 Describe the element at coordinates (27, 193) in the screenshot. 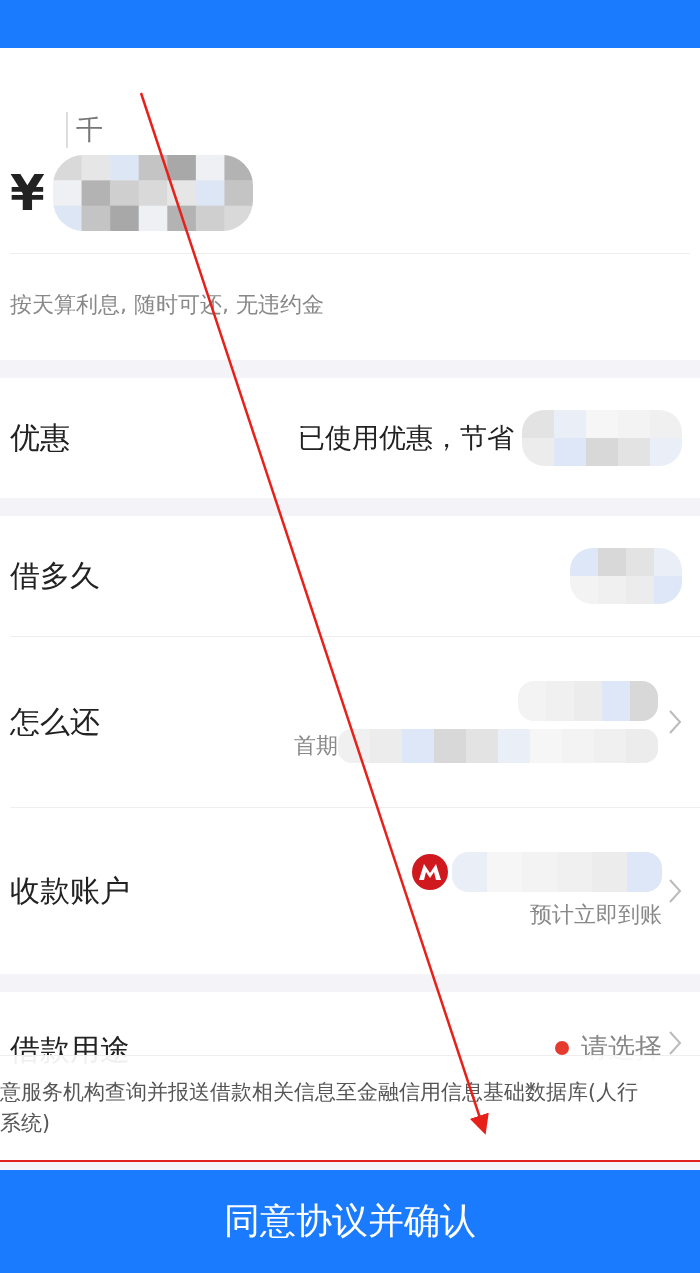

I see `currency-symbol: ¥` at that location.